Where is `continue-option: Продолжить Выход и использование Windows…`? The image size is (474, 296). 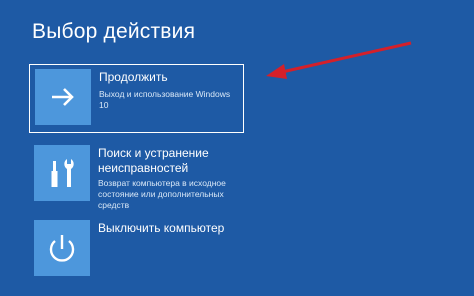 continue-option: Продолжить Выход и использование Windows… is located at coordinates (136, 98).